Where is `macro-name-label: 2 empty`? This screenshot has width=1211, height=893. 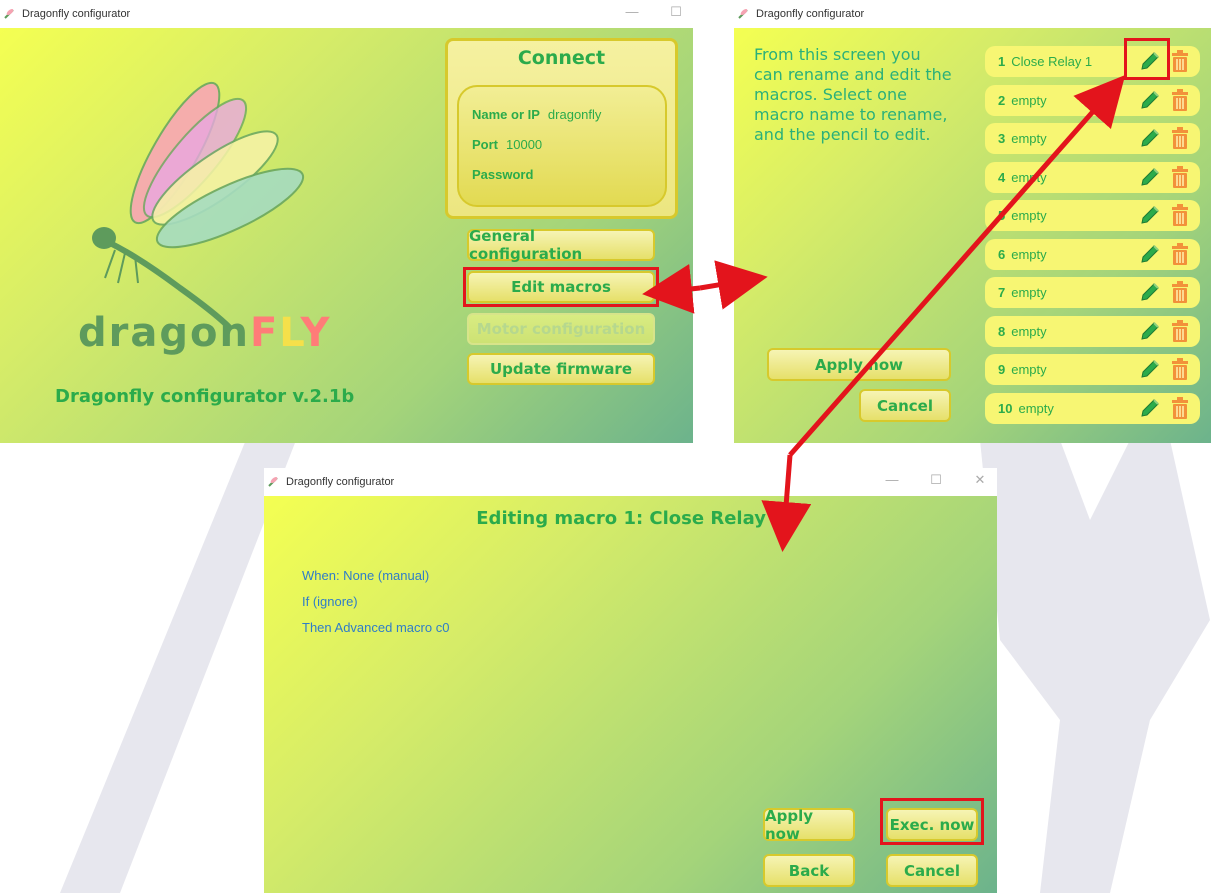
macro-name-label: 2 empty is located at coordinates (1022, 100).